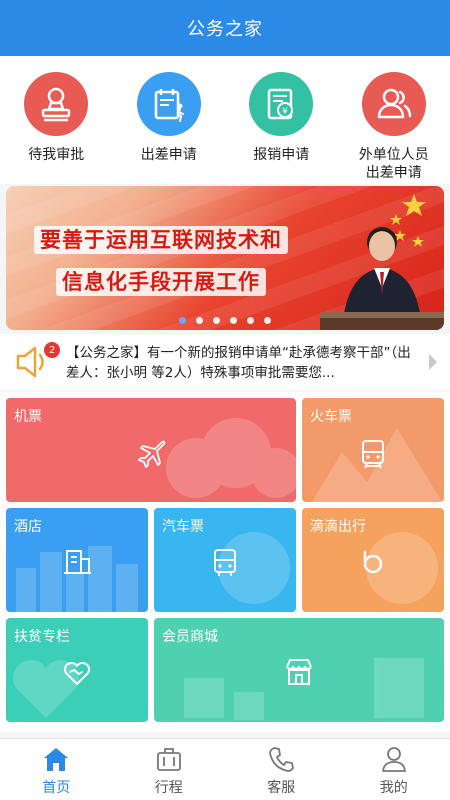 The width and height of the screenshot is (450, 800). I want to click on banner-headline-1-text: 要善于运用互联网技术和, so click(161, 240).